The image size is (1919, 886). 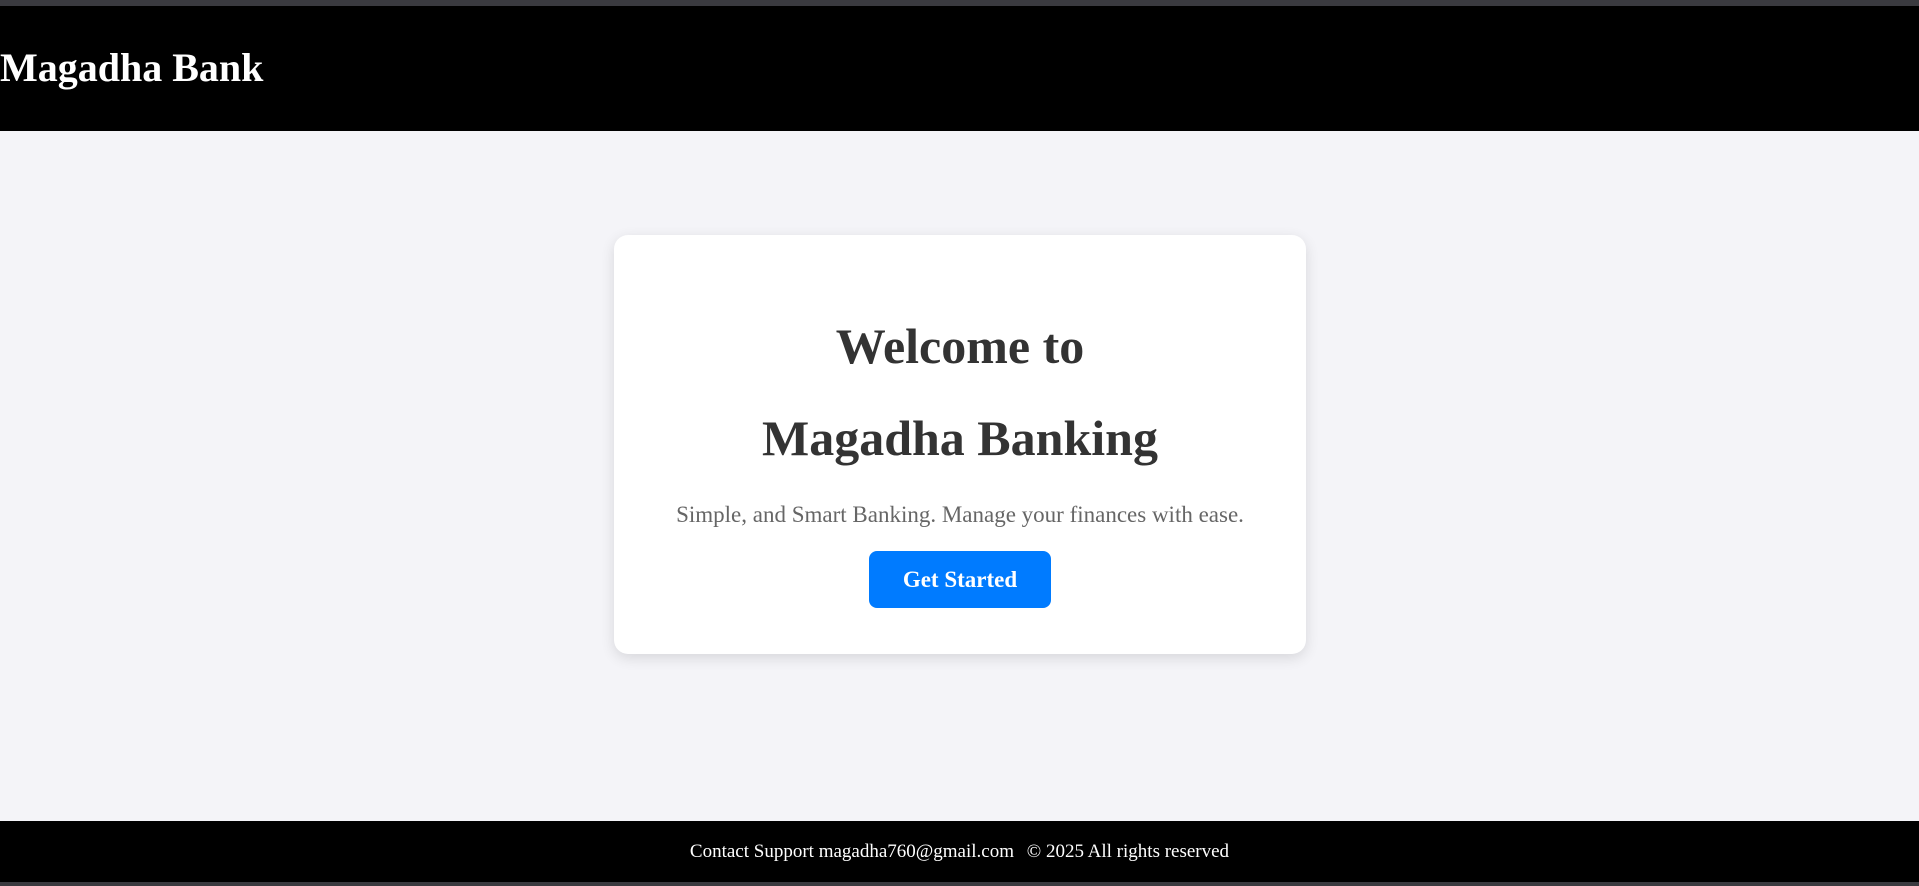 I want to click on copyright-text: © 2025 All rights reserved, so click(x=1128, y=851).